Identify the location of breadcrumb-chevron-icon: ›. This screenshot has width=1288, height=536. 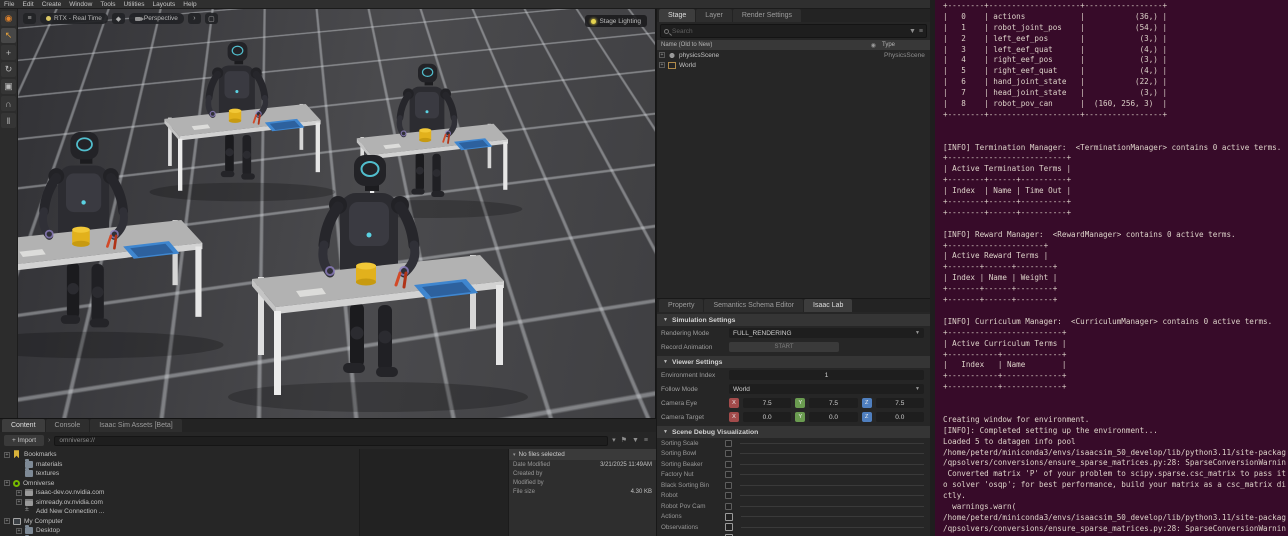
(49, 440).